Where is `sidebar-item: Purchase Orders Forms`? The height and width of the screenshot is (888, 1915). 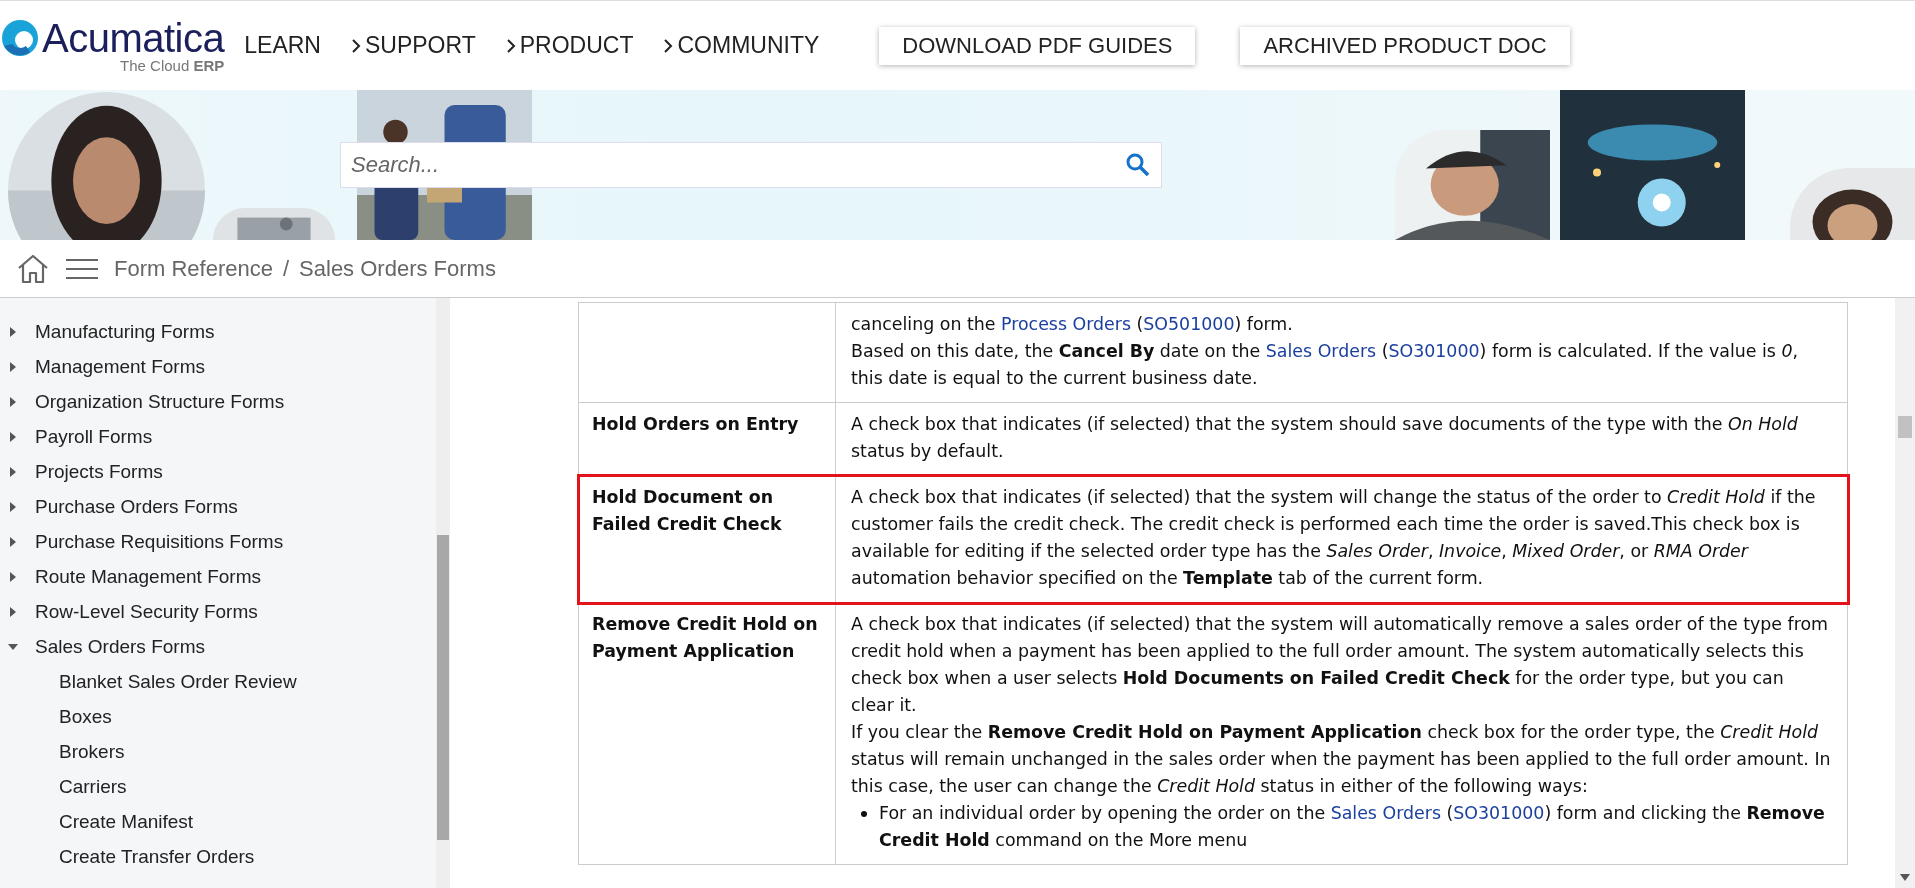
sidebar-item: Purchase Orders Forms is located at coordinates (136, 506).